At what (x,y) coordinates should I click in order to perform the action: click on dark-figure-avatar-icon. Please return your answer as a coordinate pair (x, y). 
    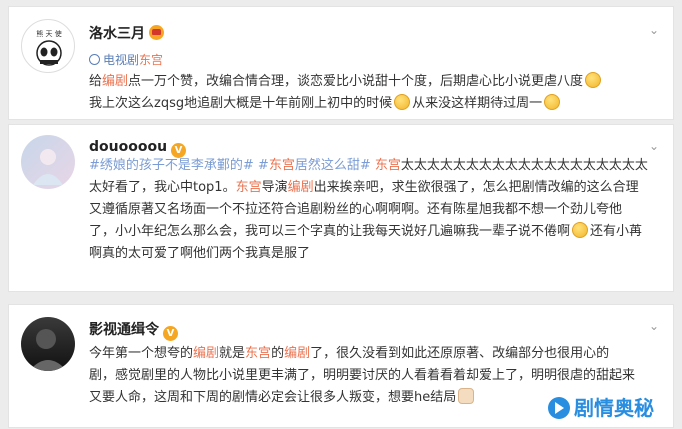
    Looking at the image, I should click on (48, 350).